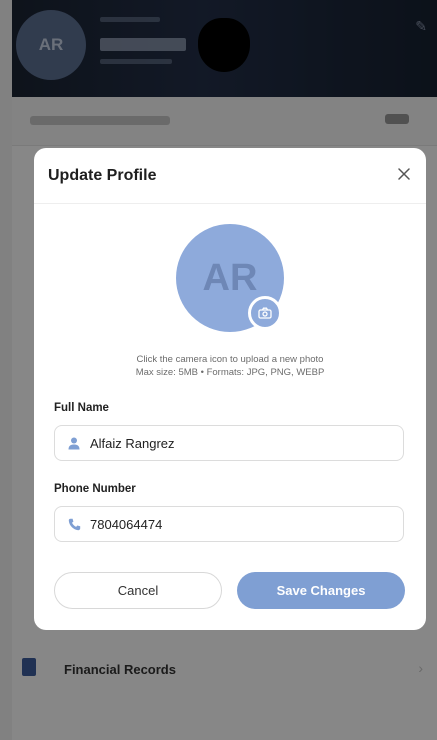 Image resolution: width=437 pixels, height=740 pixels. Describe the element at coordinates (132, 443) in the screenshot. I see `full-name-value: Alfaiz Rangrez` at that location.